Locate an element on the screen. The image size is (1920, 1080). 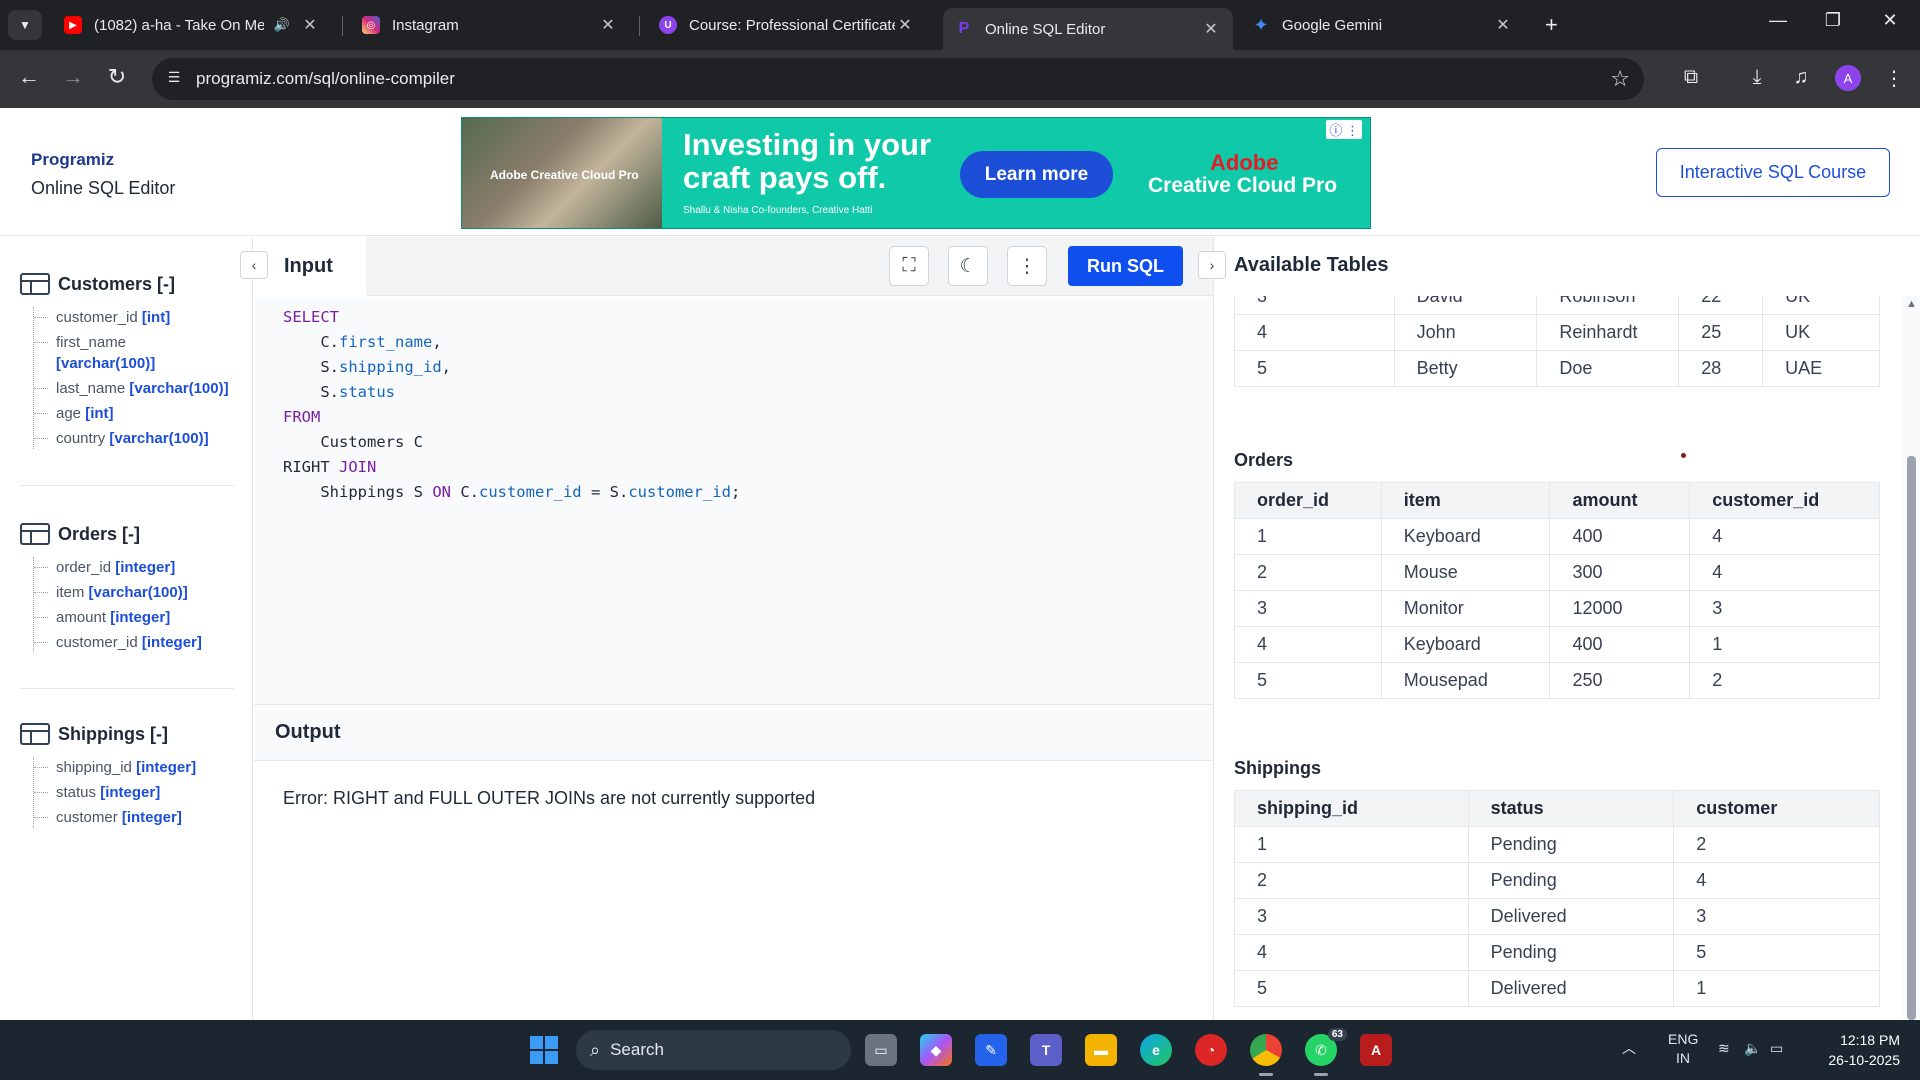
new-tab-icon: + is located at coordinates (1551, 25).